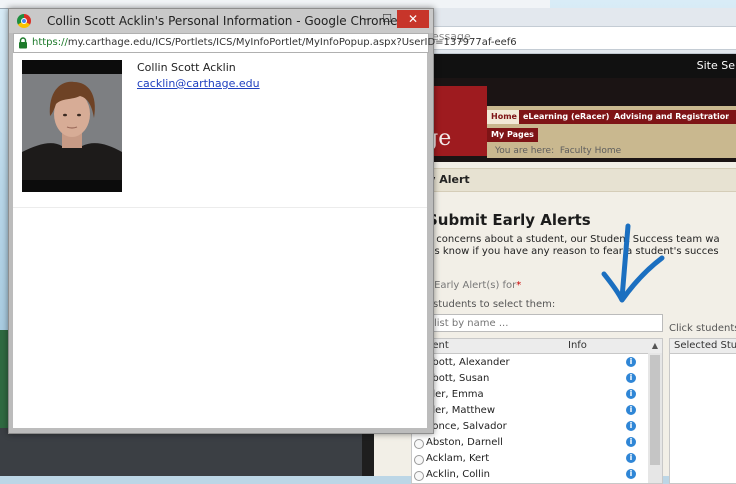  I want to click on profile-photo-image, so click(72, 126).